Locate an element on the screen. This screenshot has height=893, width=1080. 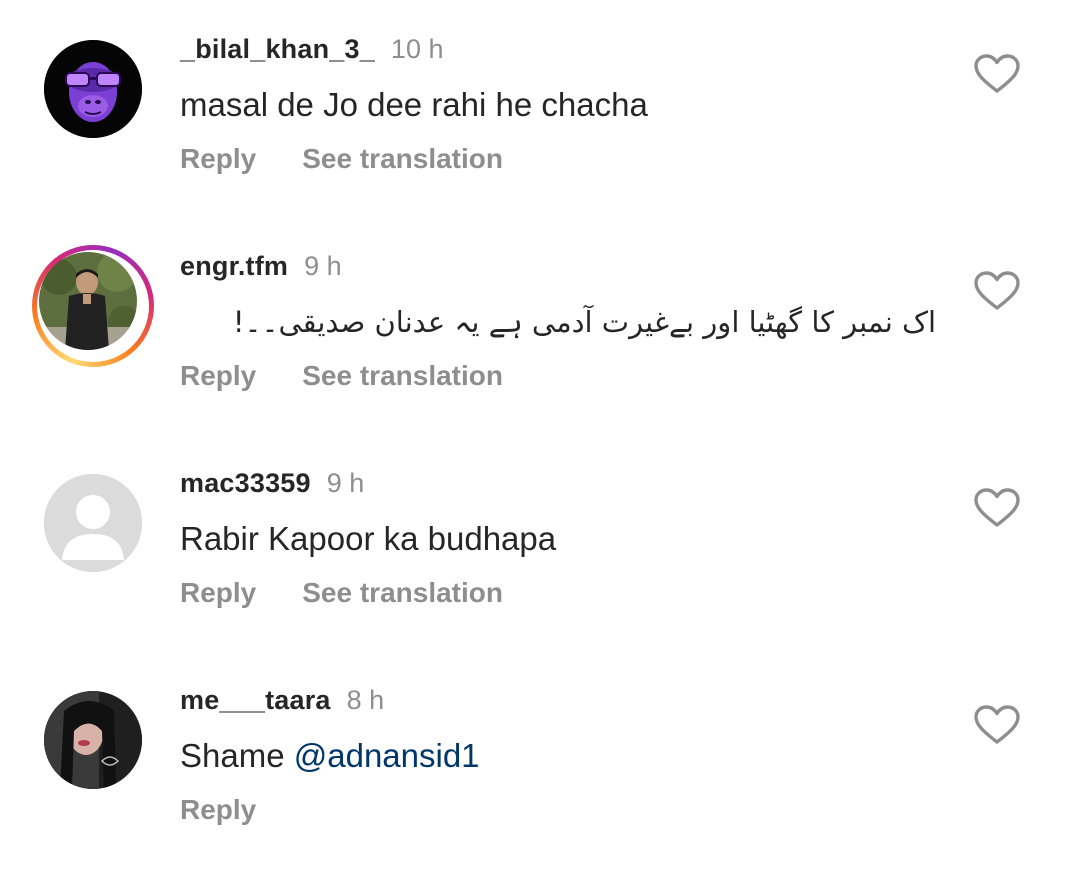
gorilla-avatar-image is located at coordinates (93, 89).